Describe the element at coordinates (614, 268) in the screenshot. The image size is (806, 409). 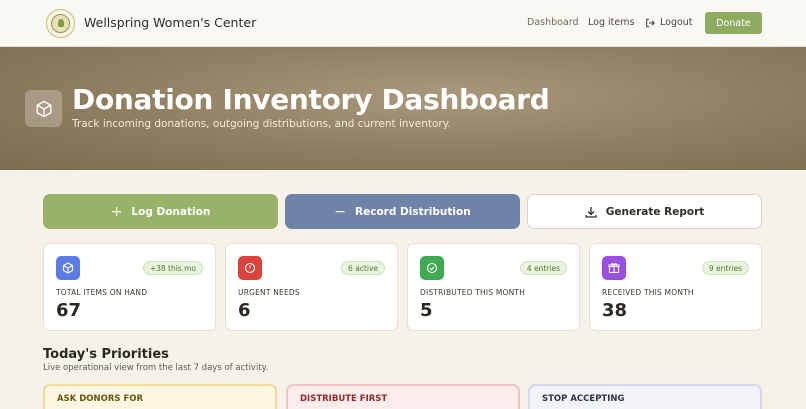
I see `gift-icon` at that location.